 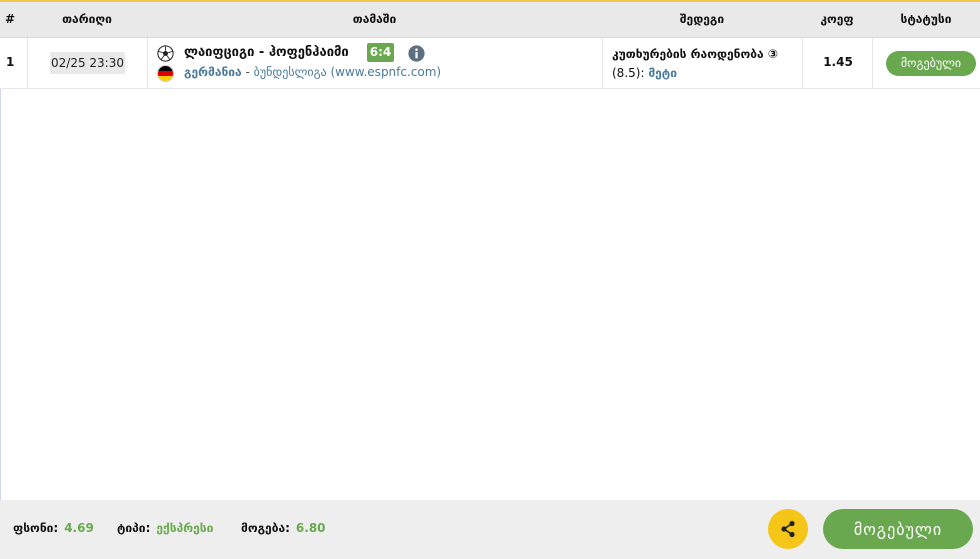 What do you see at coordinates (310, 528) in the screenshot?
I see `potential-win-value: 6.80` at bounding box center [310, 528].